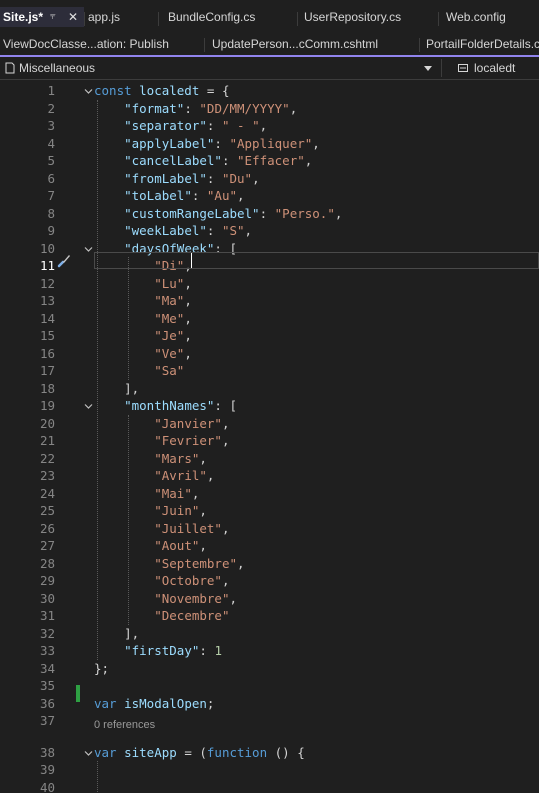  I want to click on code-line: "applyLabel": "Appliquer",, so click(207, 144).